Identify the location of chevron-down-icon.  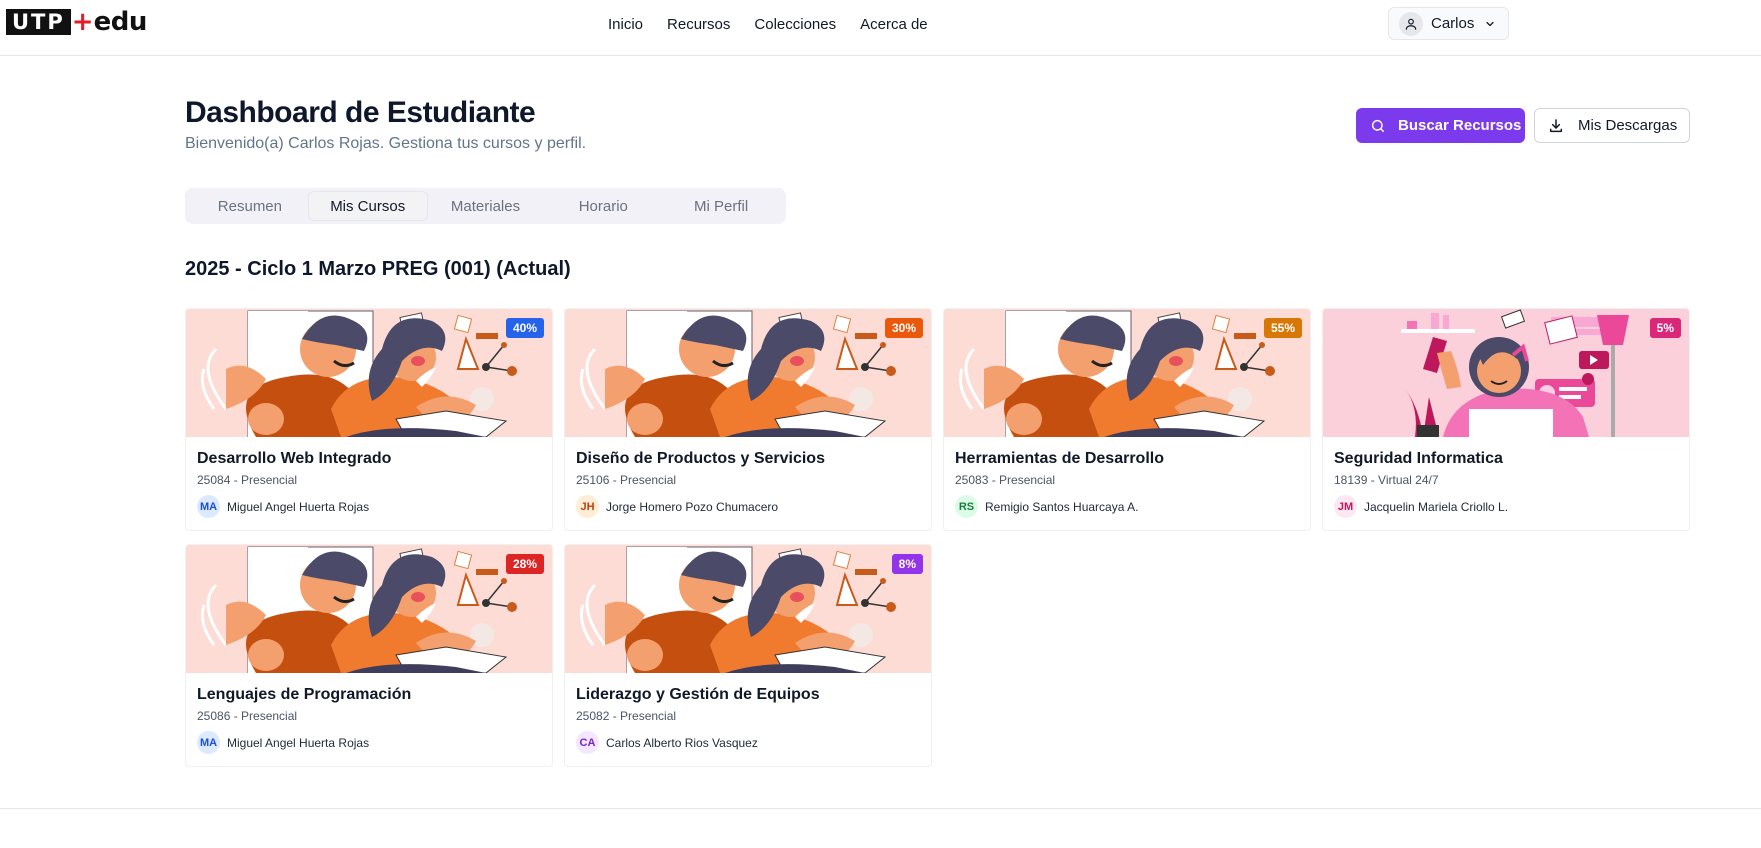
(1490, 24).